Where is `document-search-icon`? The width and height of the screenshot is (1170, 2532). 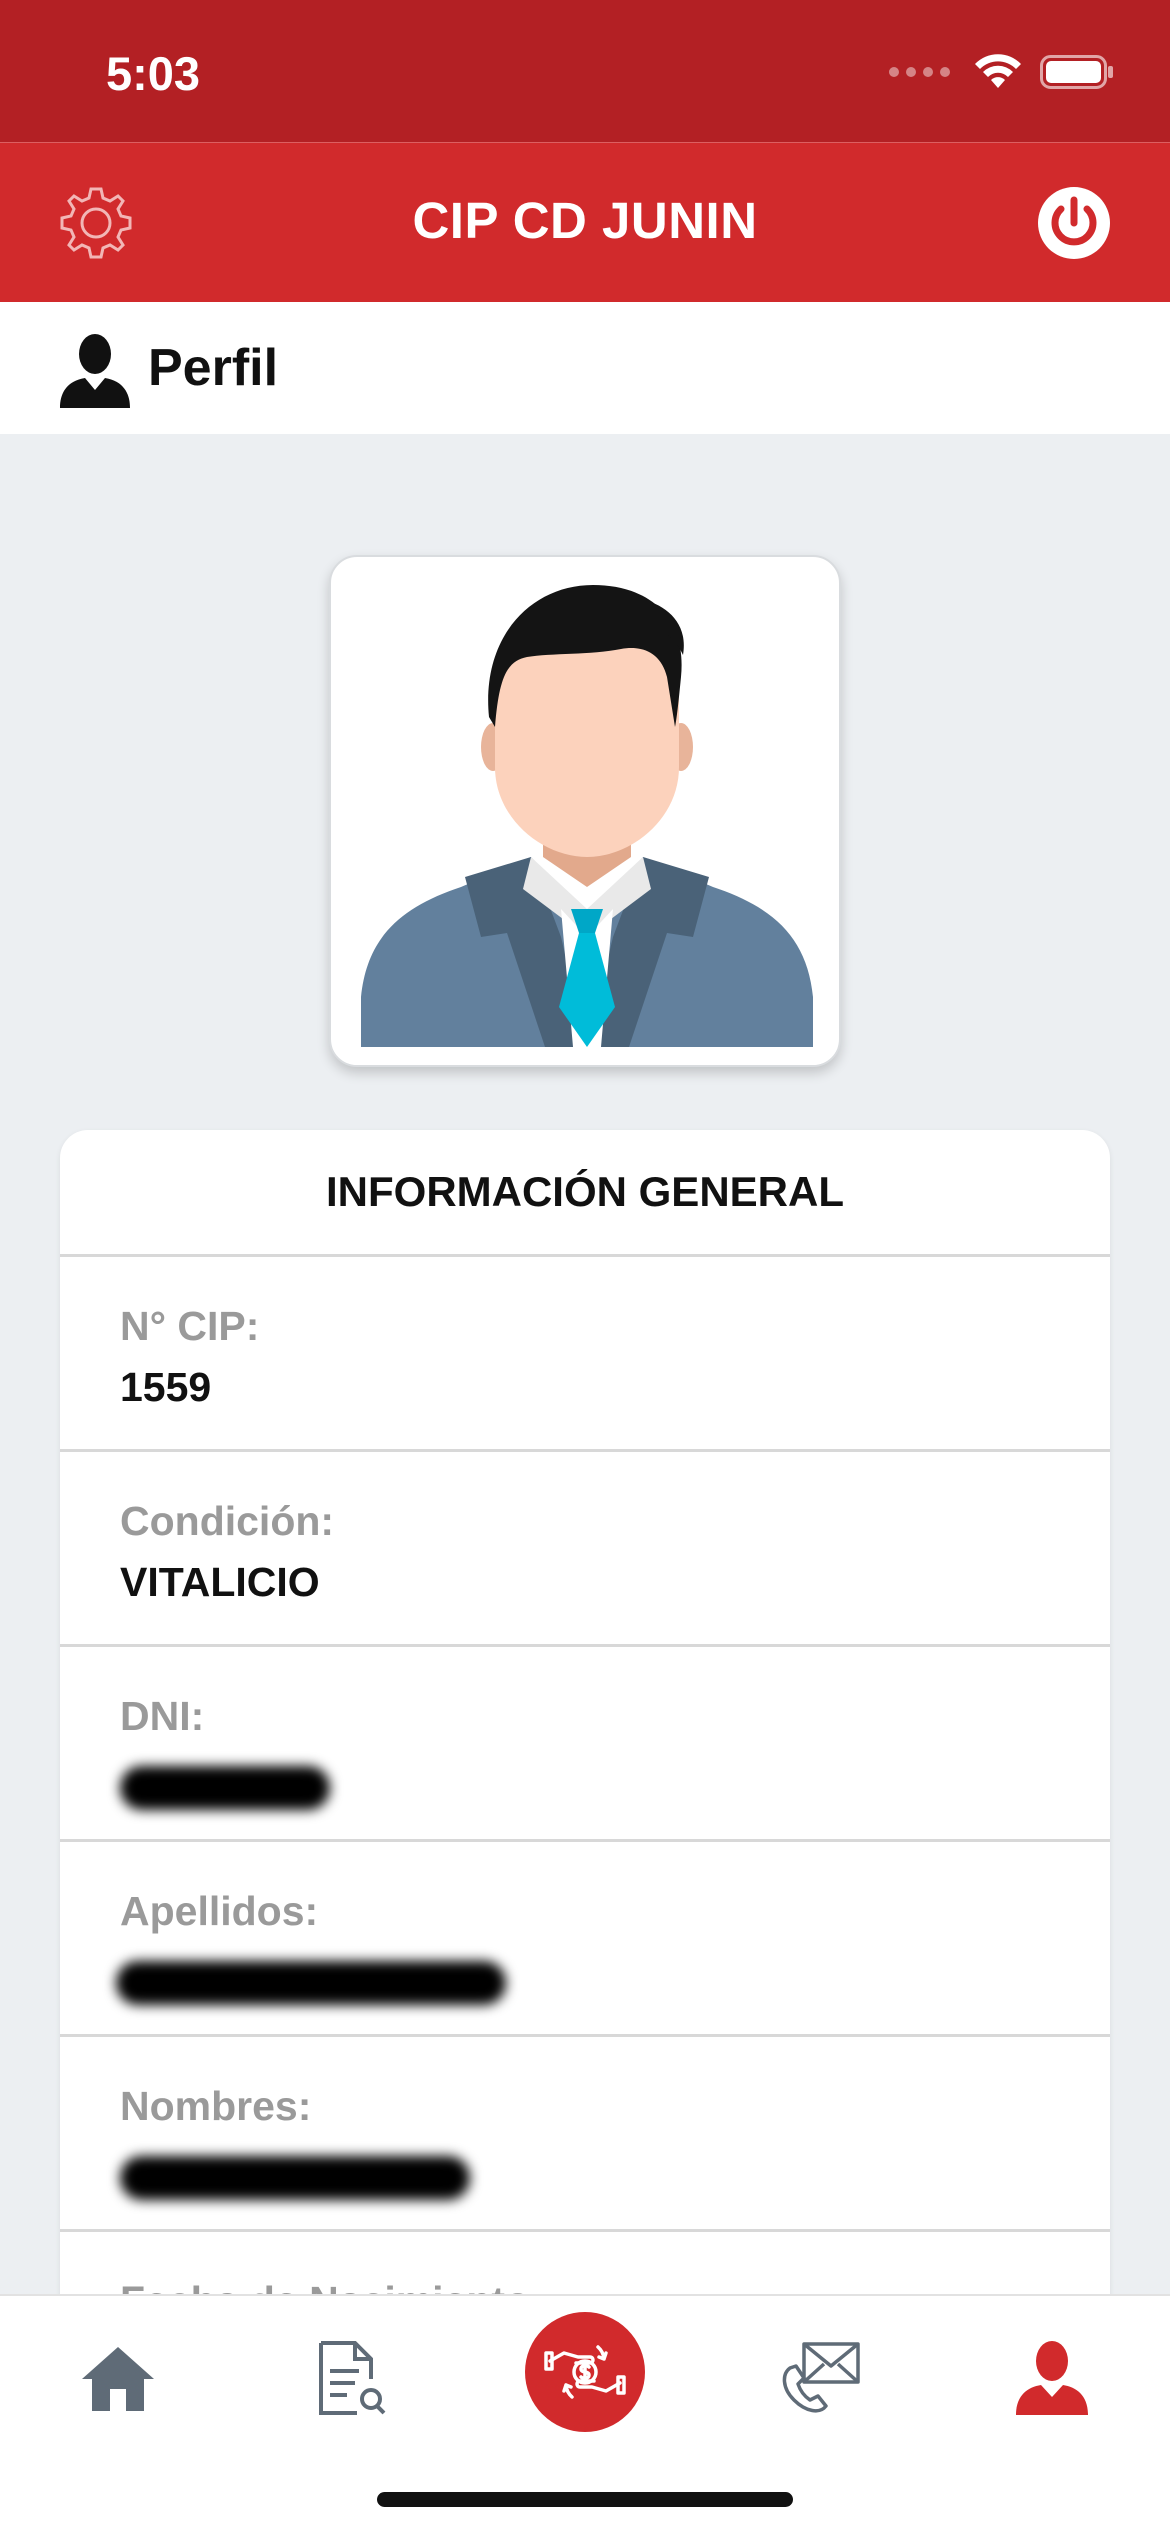 document-search-icon is located at coordinates (352, 2378).